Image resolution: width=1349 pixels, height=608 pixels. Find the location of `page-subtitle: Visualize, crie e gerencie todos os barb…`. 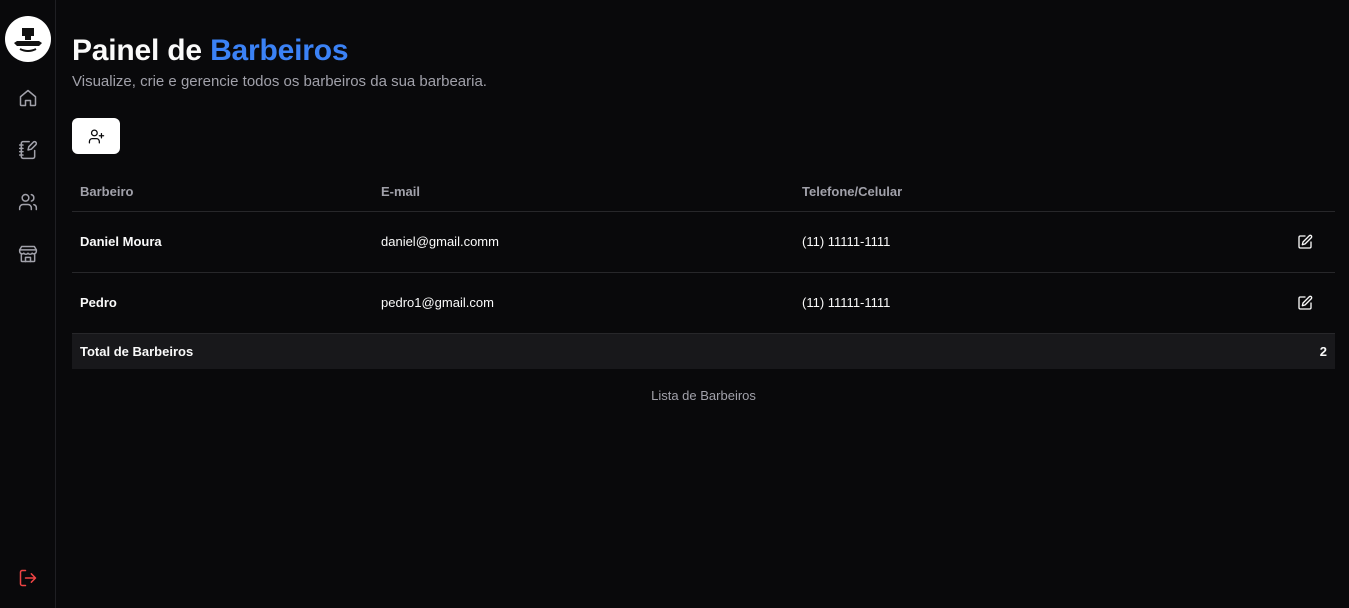

page-subtitle: Visualize, crie e gerencie todos os barb… is located at coordinates (279, 81).